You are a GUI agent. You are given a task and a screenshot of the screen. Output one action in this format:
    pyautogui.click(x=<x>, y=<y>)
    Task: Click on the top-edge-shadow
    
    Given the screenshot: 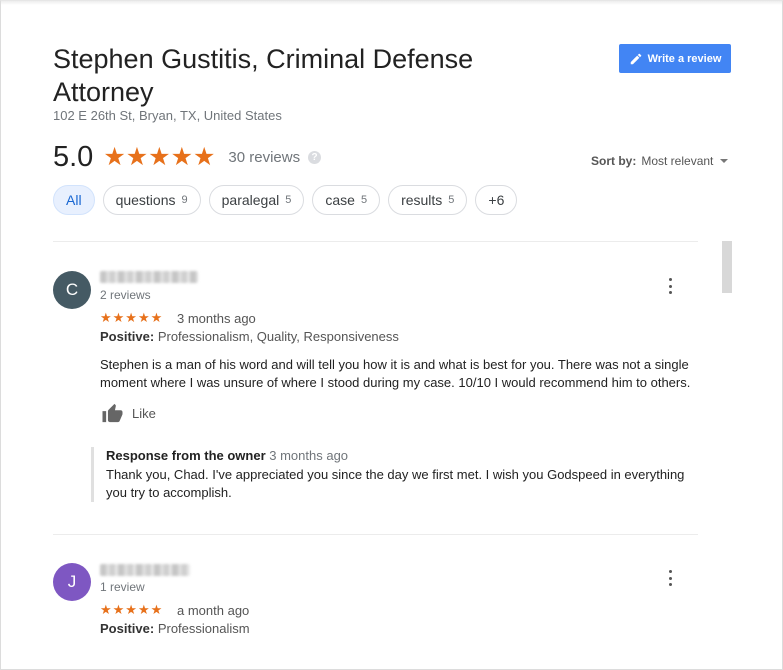 What is the action you would take?
    pyautogui.click(x=391, y=3)
    